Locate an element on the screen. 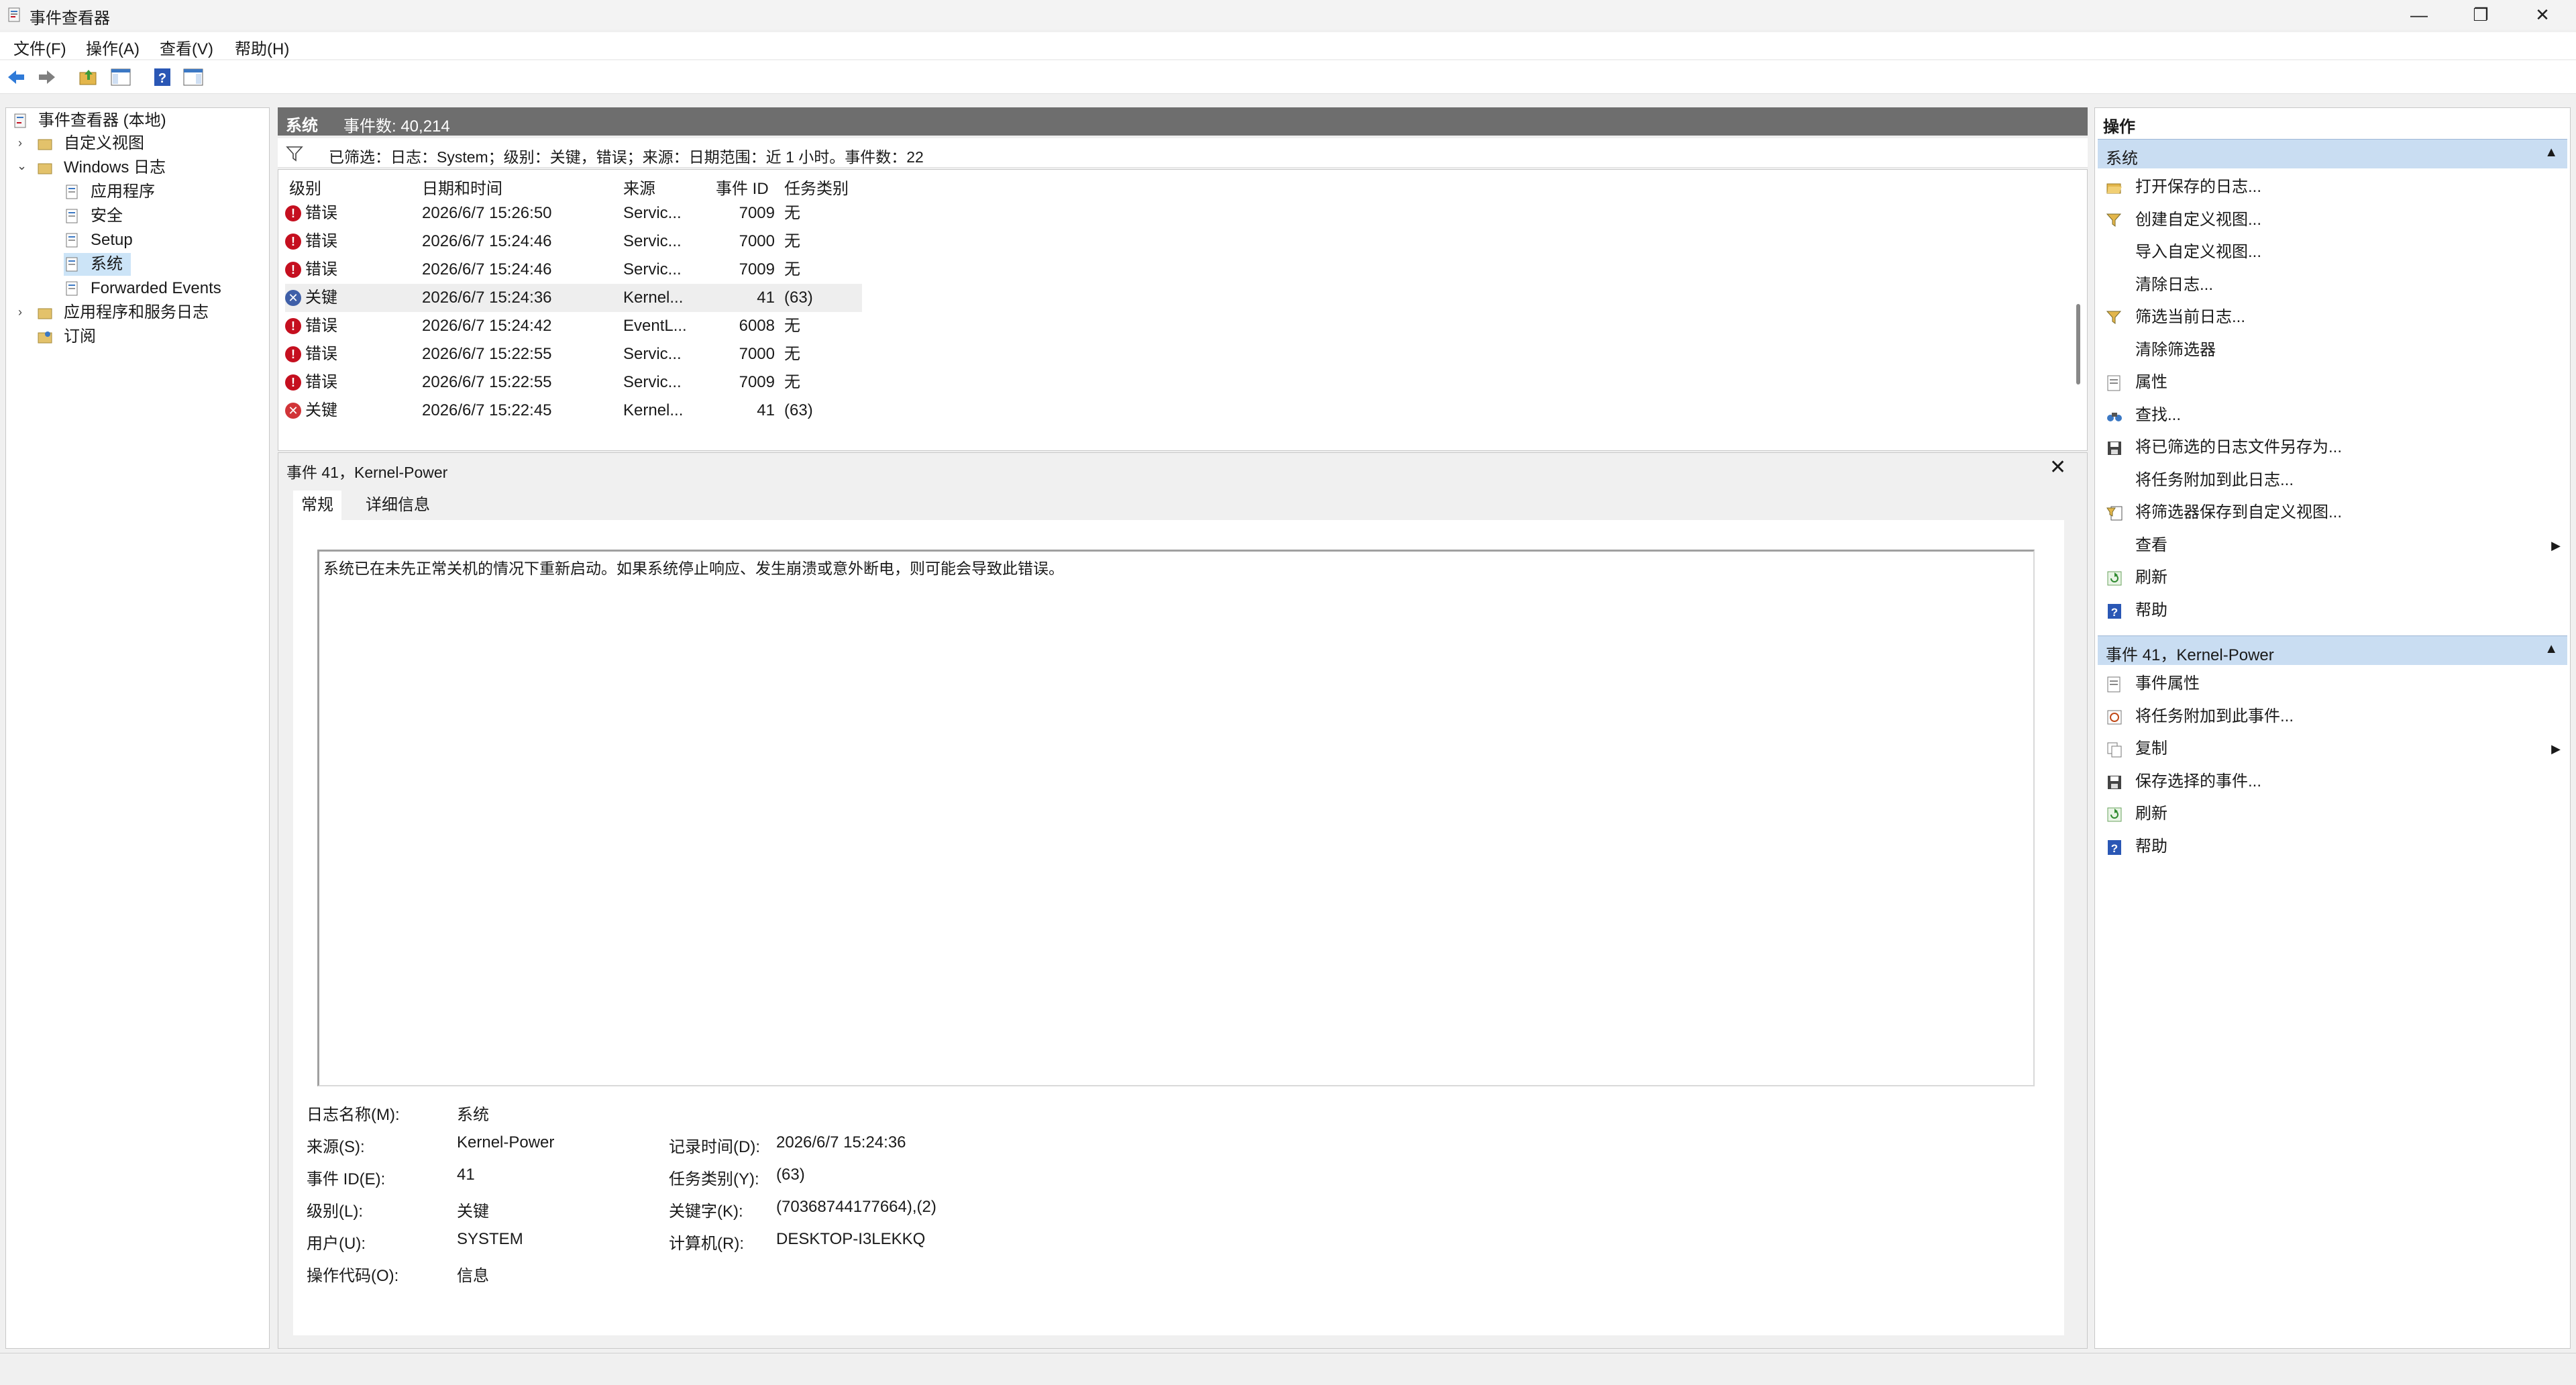 This screenshot has width=2576, height=1385. log-name-value: 系统 is located at coordinates (473, 1115).